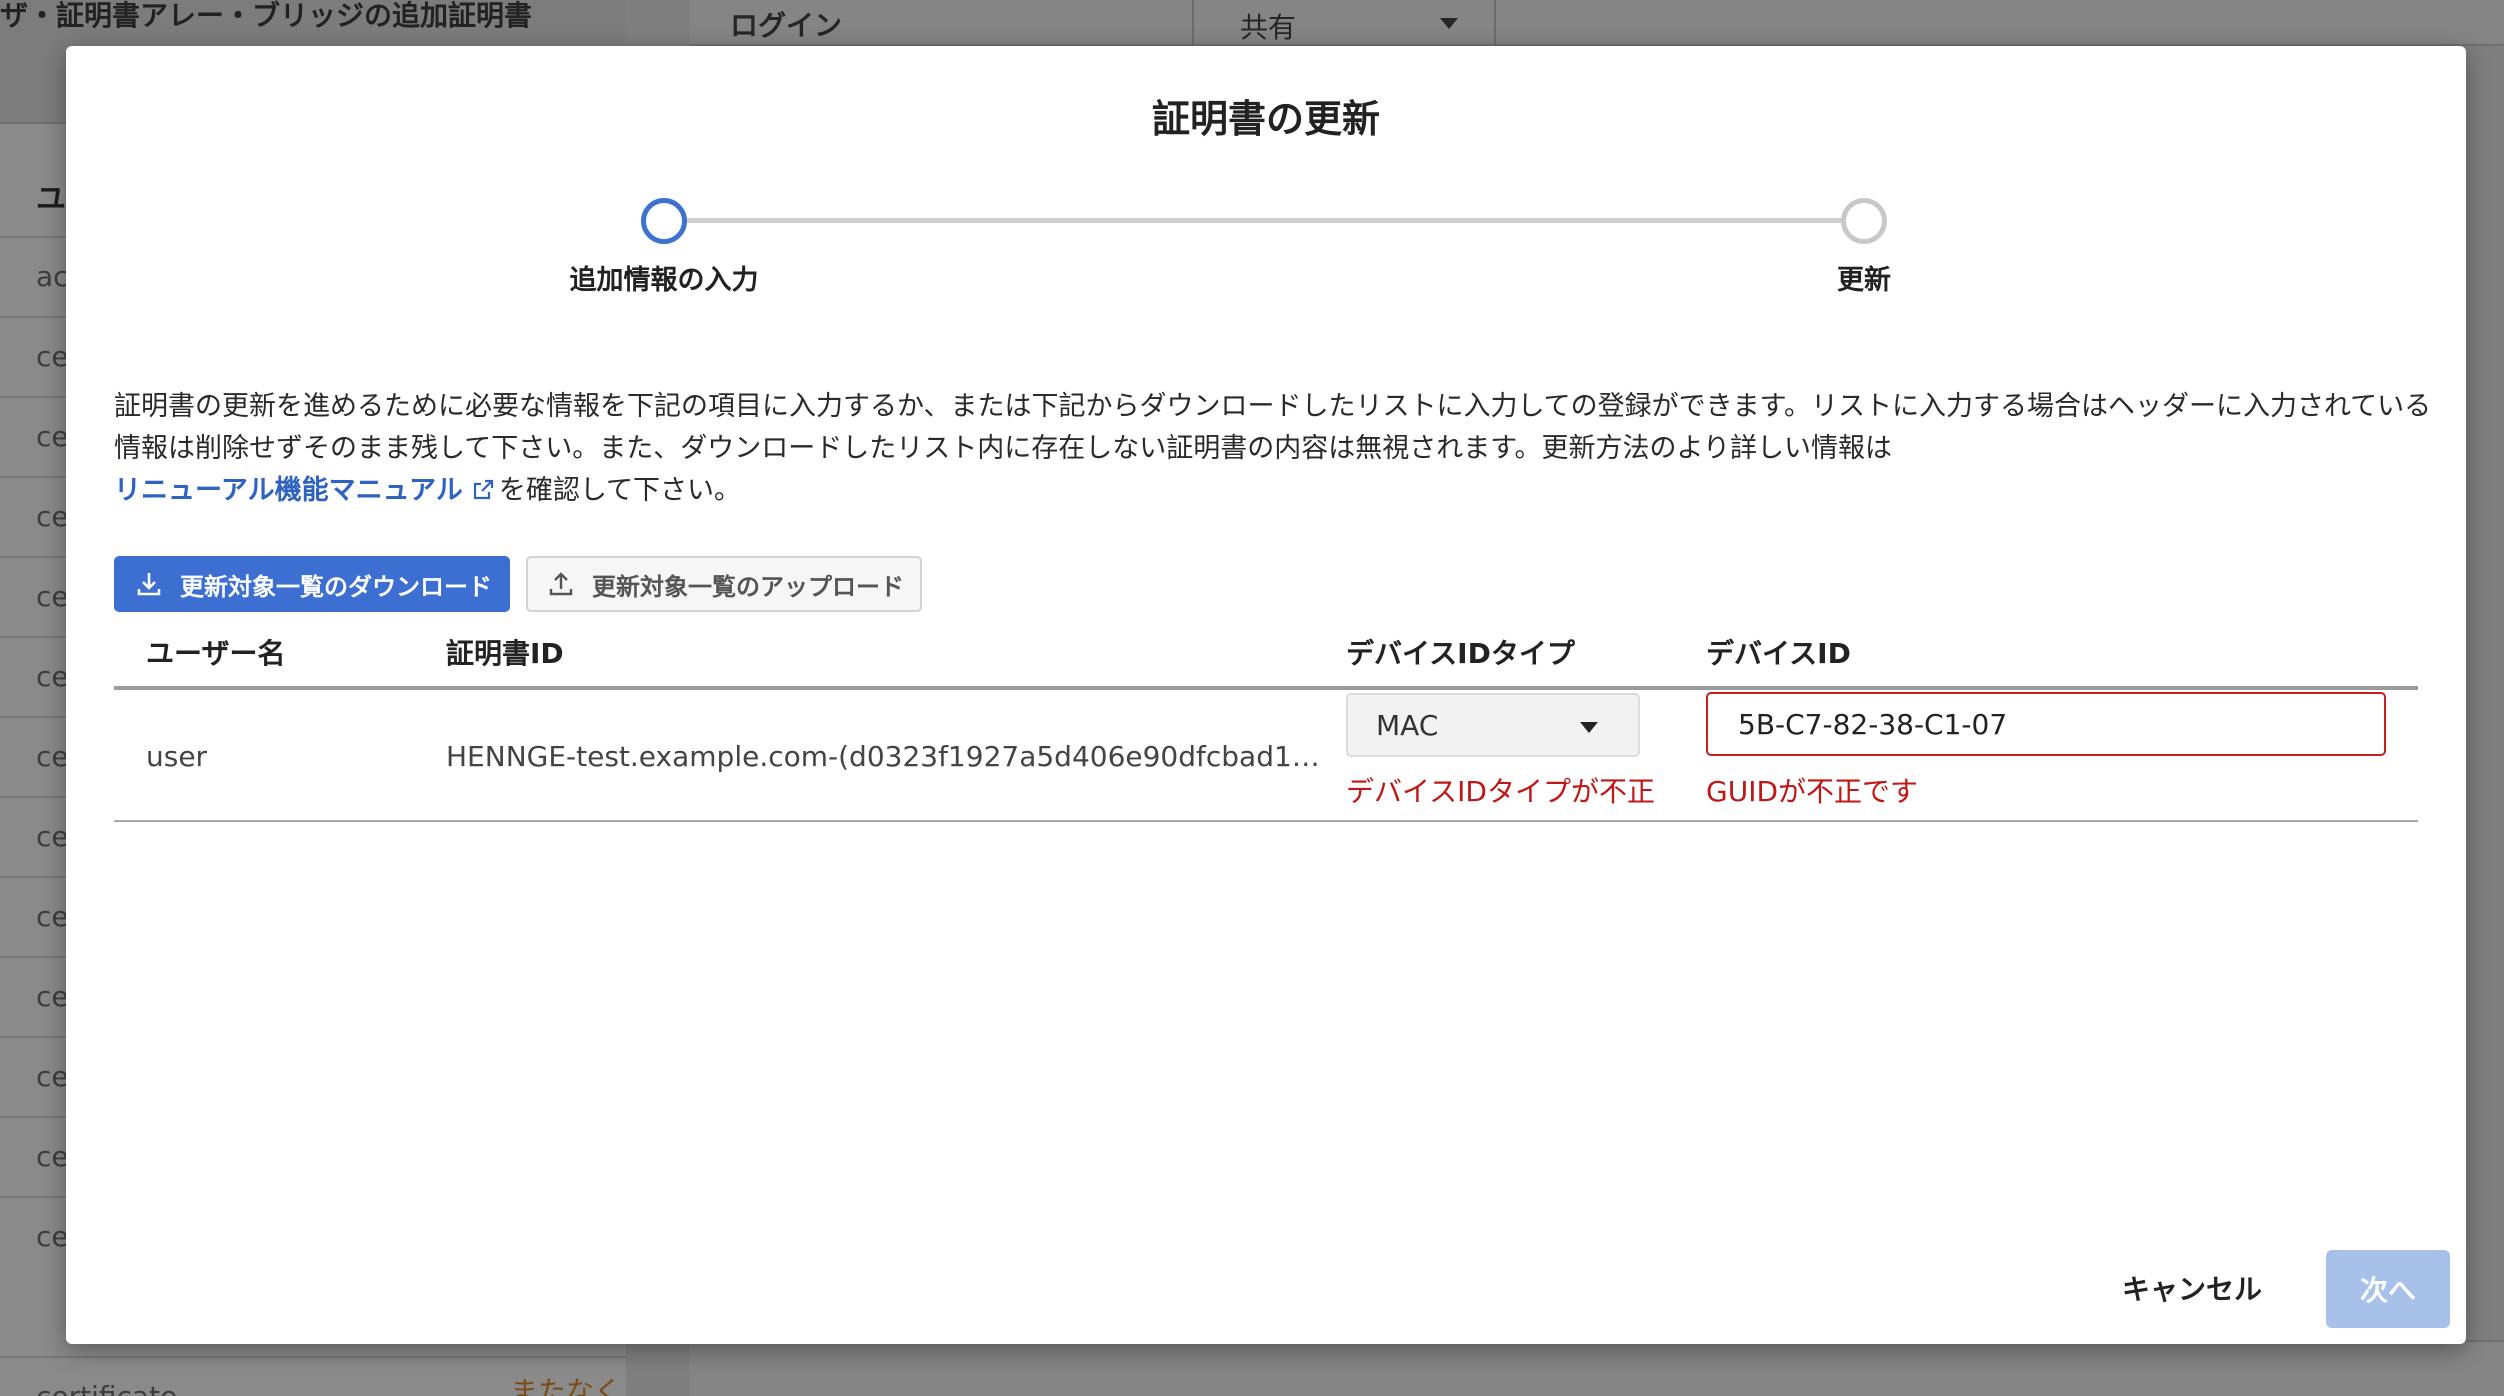  I want to click on background-orange-text: またなく, so click(566, 1385).